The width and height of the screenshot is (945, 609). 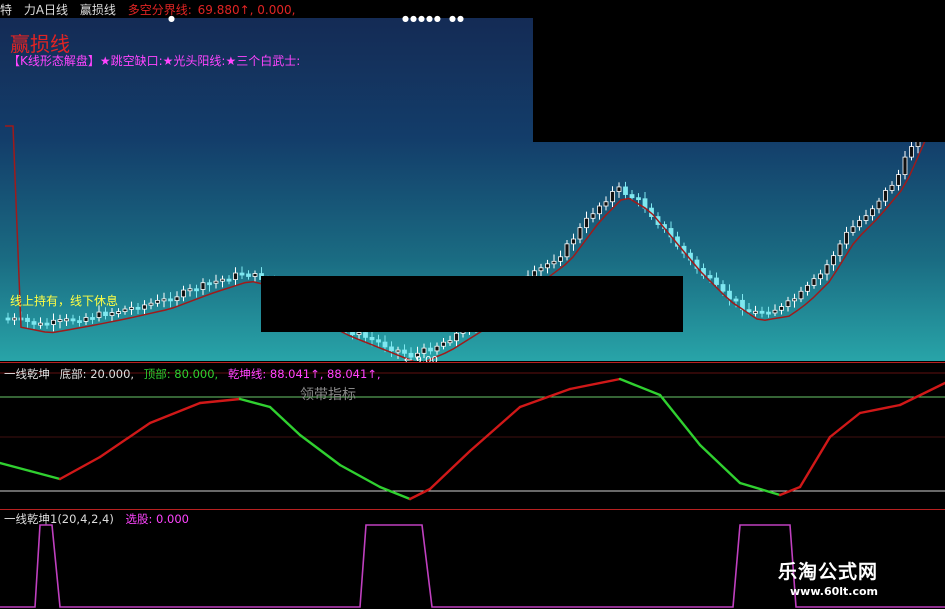 I want to click on indicator-name: 一线乾坤, so click(x=27, y=374).